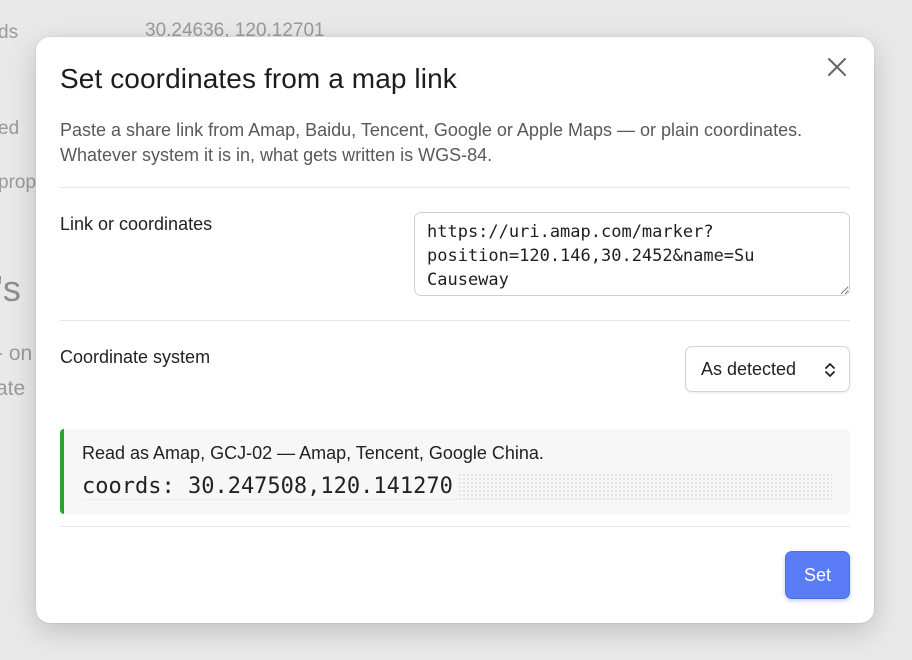 The image size is (912, 660). Describe the element at coordinates (13, 388) in the screenshot. I see `bg-text-fragment: ate` at that location.